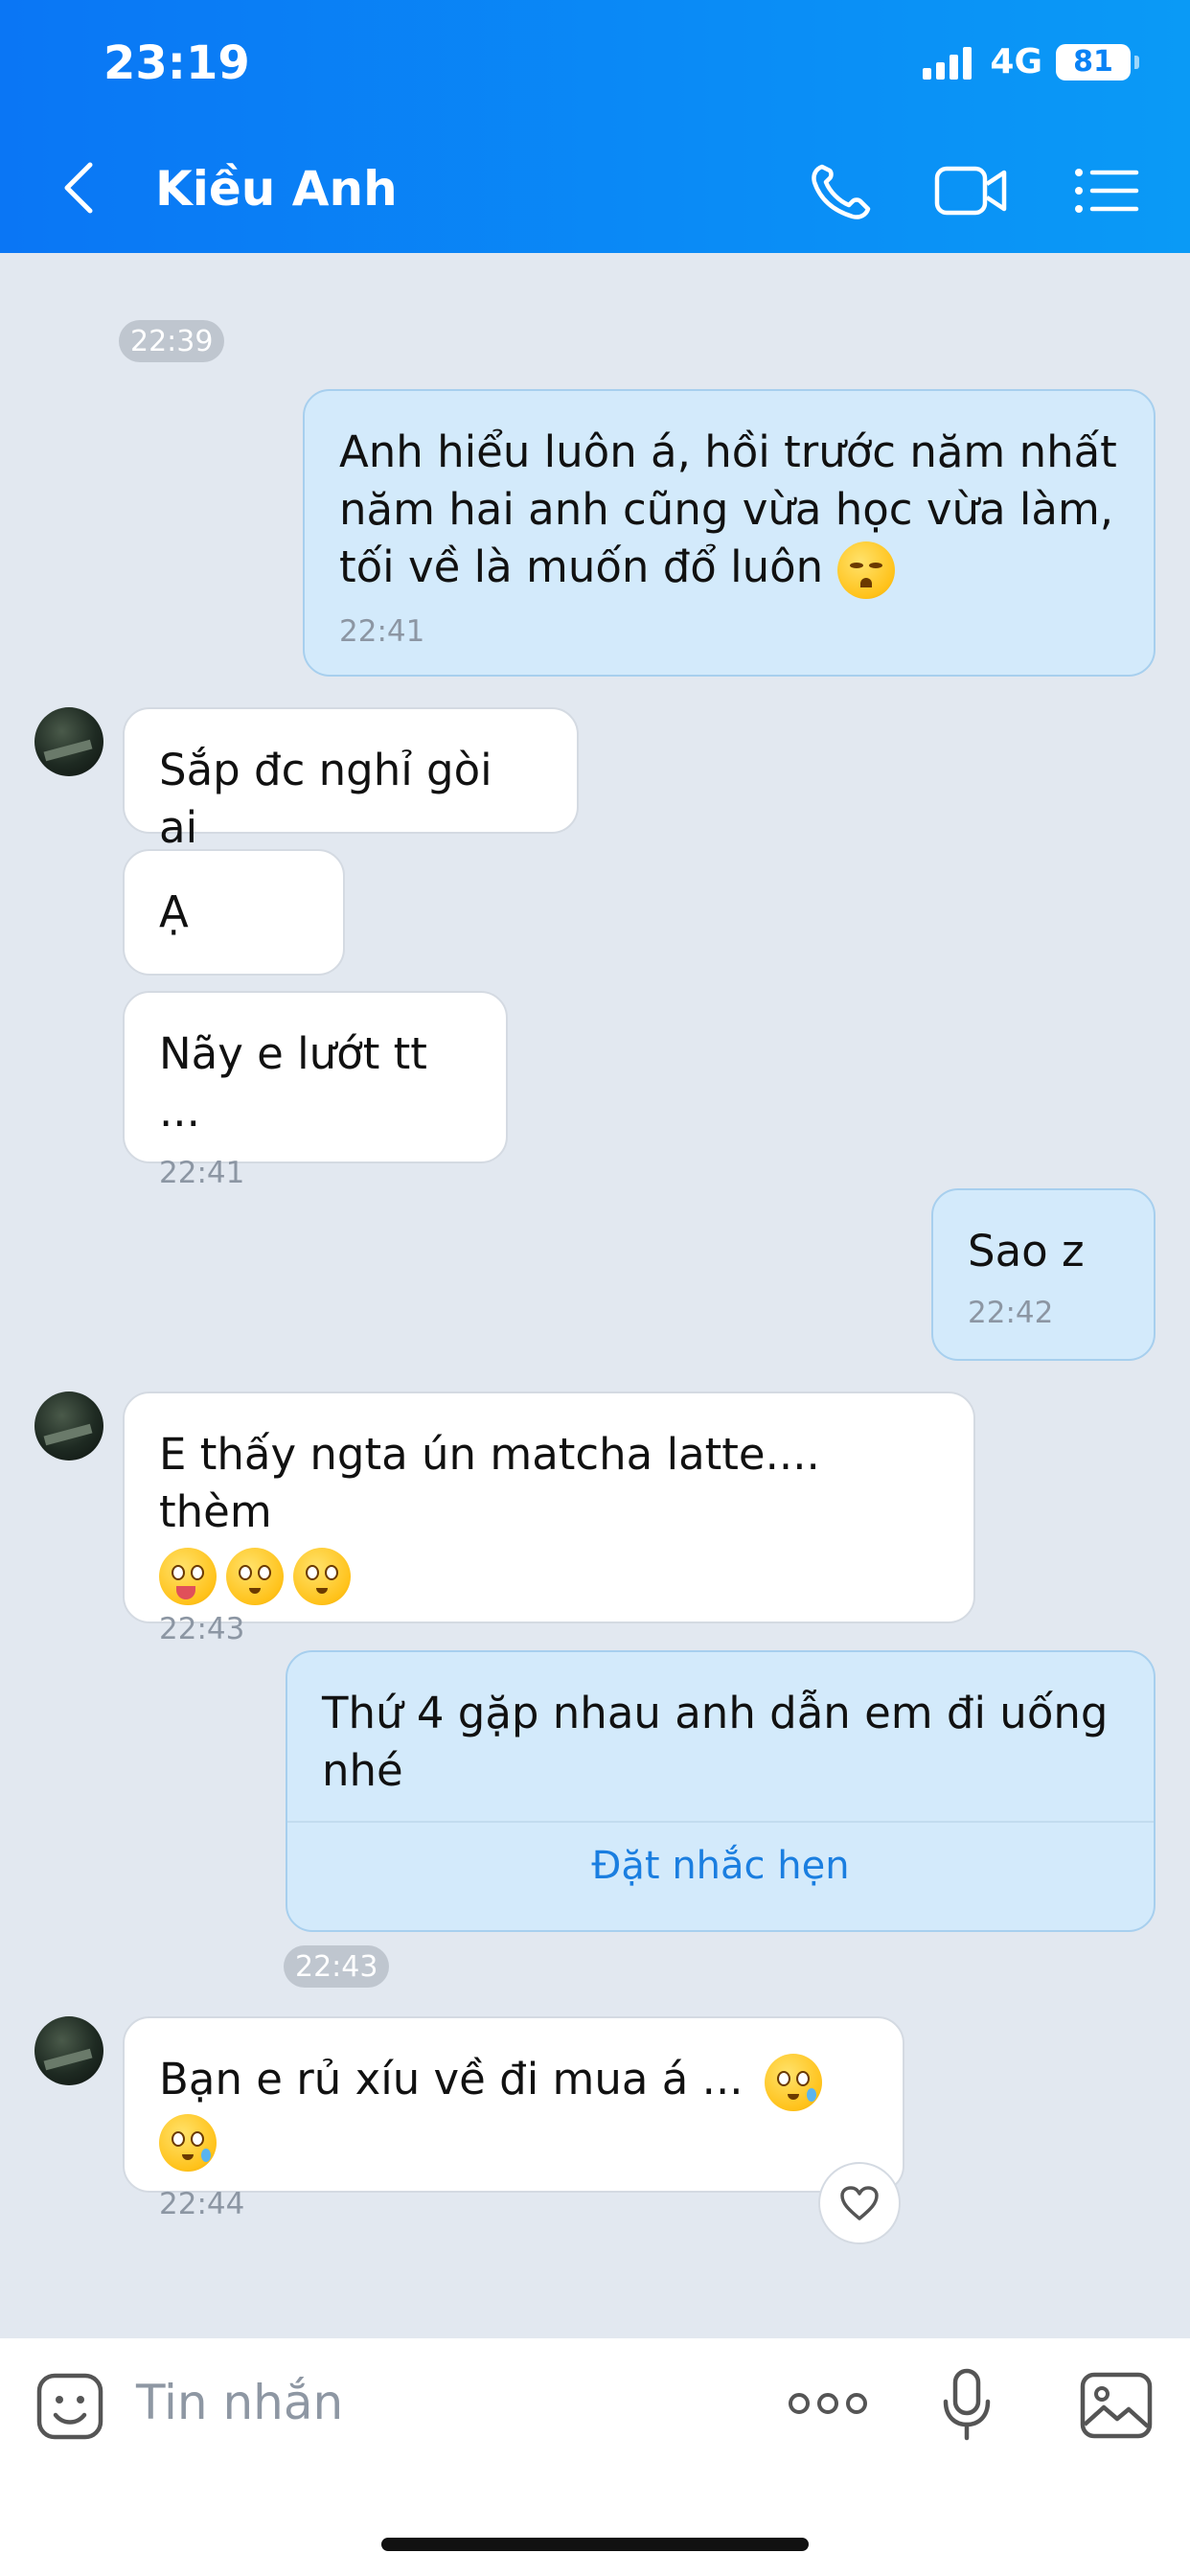 The width and height of the screenshot is (1190, 2576). I want to click on sticker-emoji-icon, so click(70, 2406).